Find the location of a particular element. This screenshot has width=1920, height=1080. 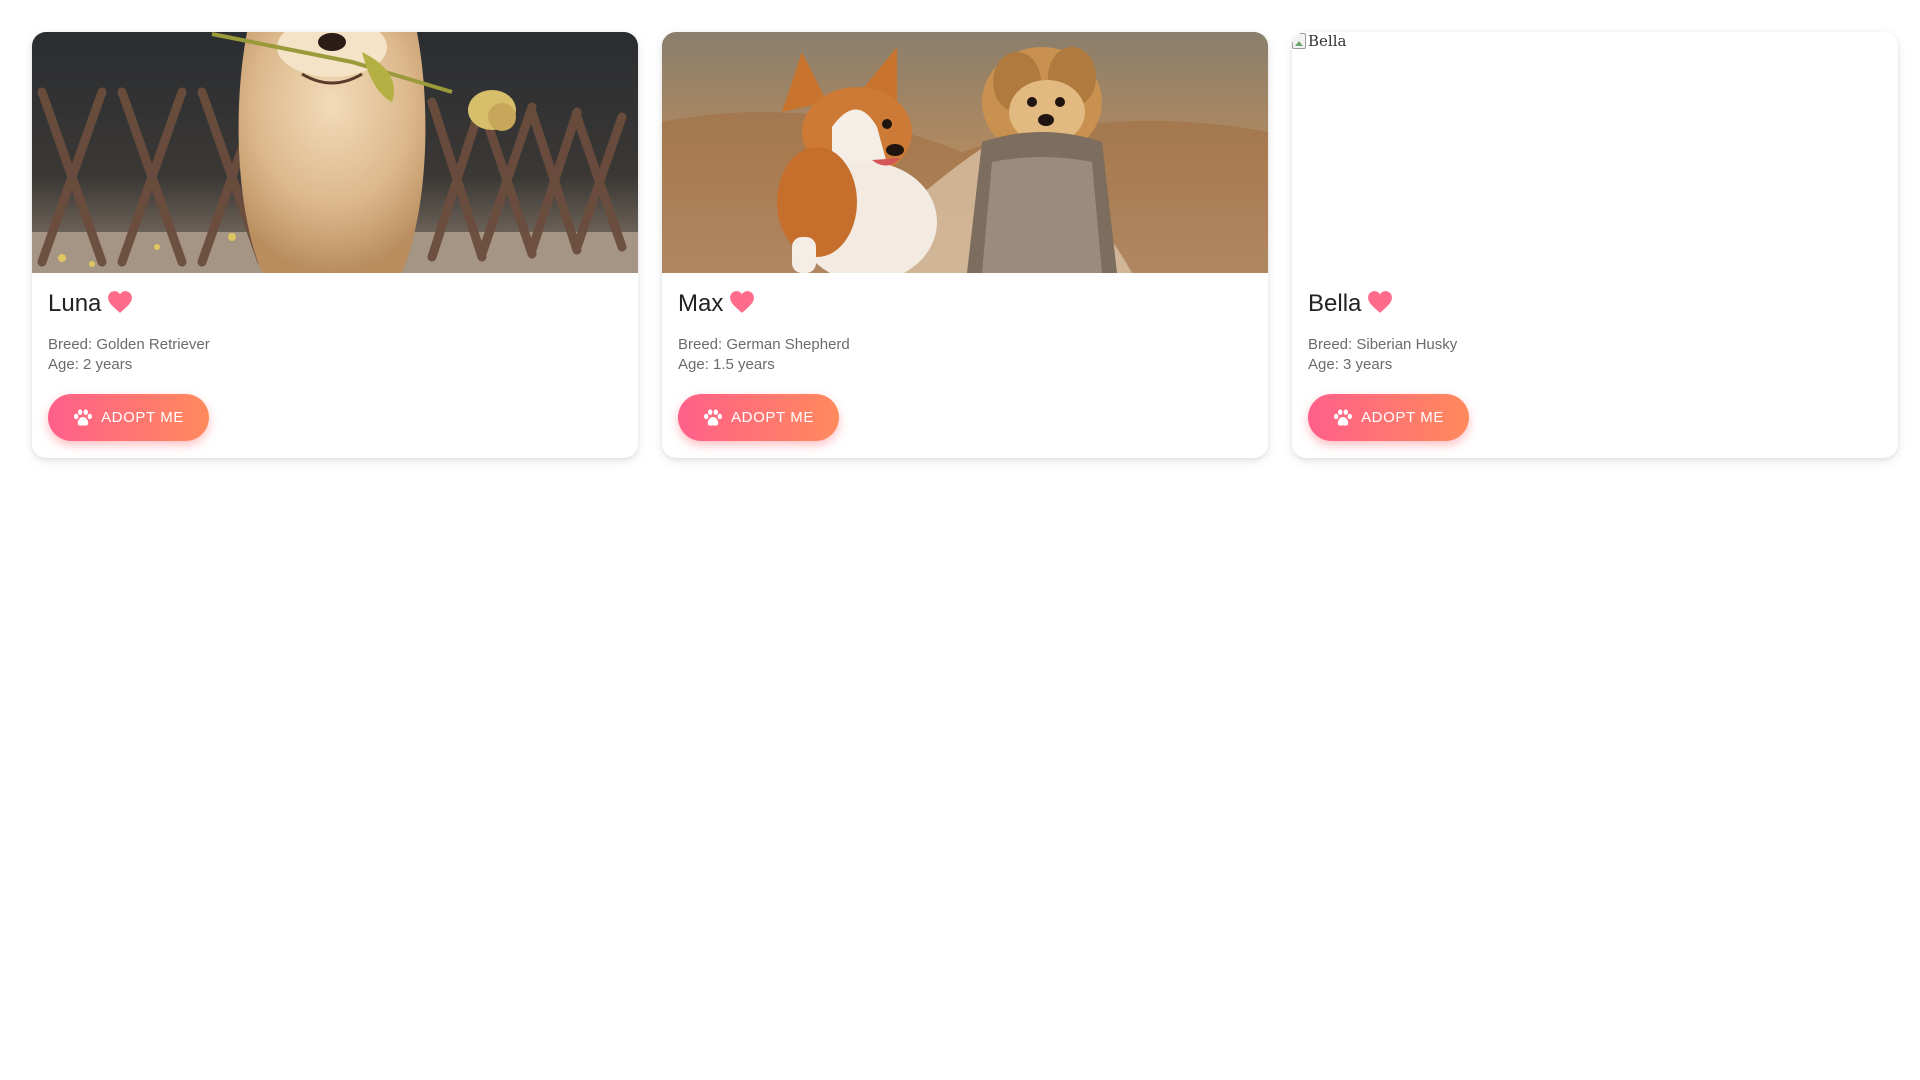

pet-breed: Breed: Golden Retriever is located at coordinates (129, 344).